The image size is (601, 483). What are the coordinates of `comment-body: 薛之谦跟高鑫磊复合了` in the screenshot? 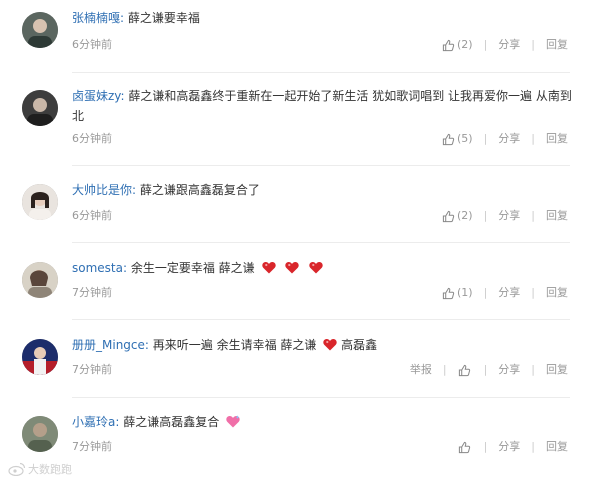 It's located at (199, 190).